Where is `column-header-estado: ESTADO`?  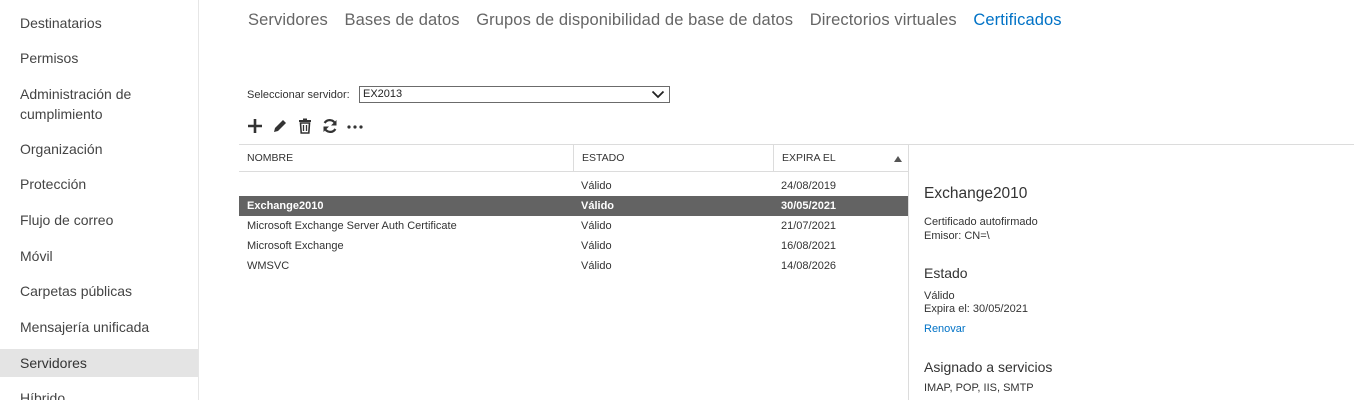
column-header-estado: ESTADO is located at coordinates (673, 158).